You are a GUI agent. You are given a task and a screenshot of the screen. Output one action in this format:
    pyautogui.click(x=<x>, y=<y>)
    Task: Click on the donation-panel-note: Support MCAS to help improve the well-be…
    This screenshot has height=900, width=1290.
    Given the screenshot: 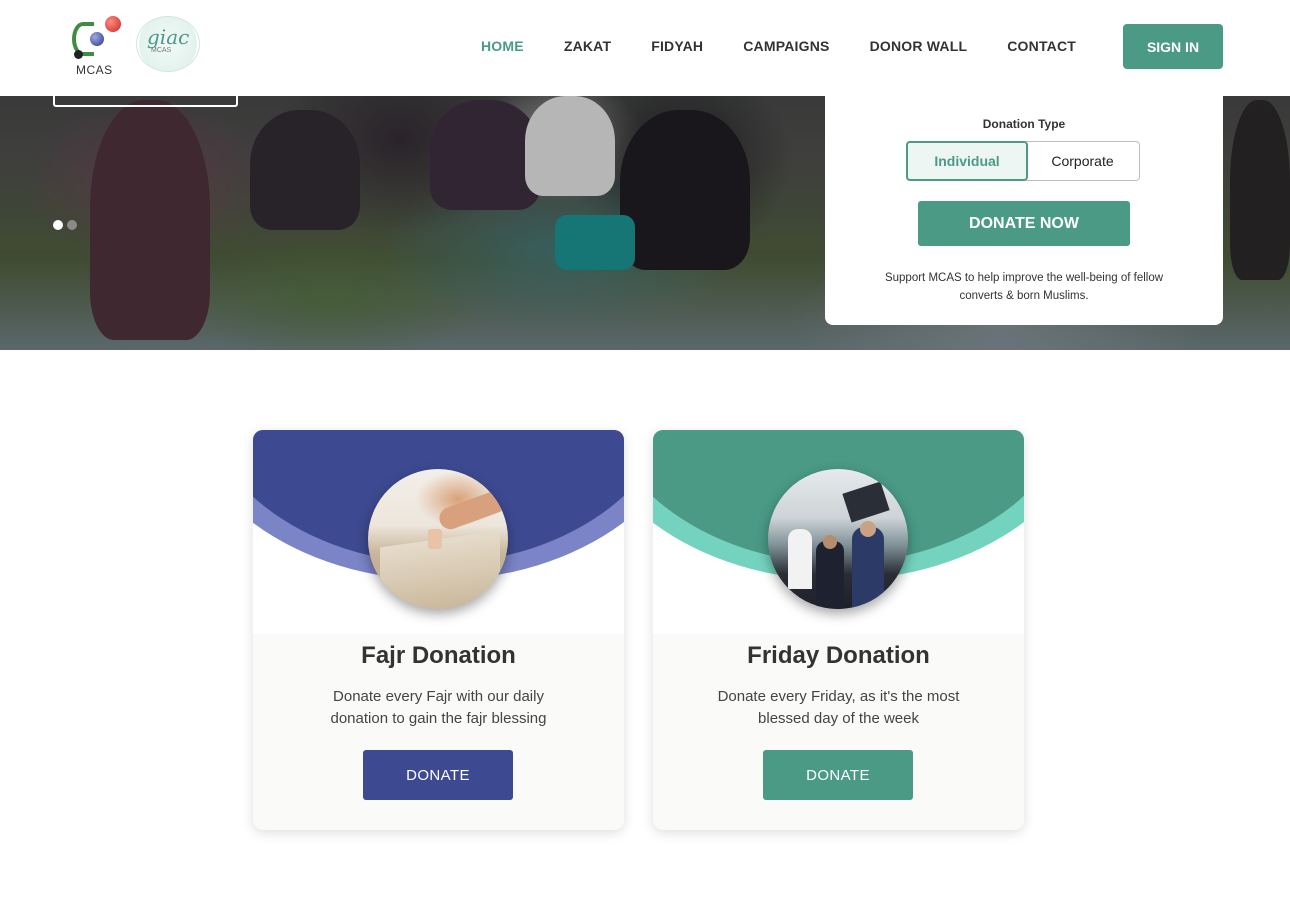 What is the action you would take?
    pyautogui.click(x=1024, y=287)
    